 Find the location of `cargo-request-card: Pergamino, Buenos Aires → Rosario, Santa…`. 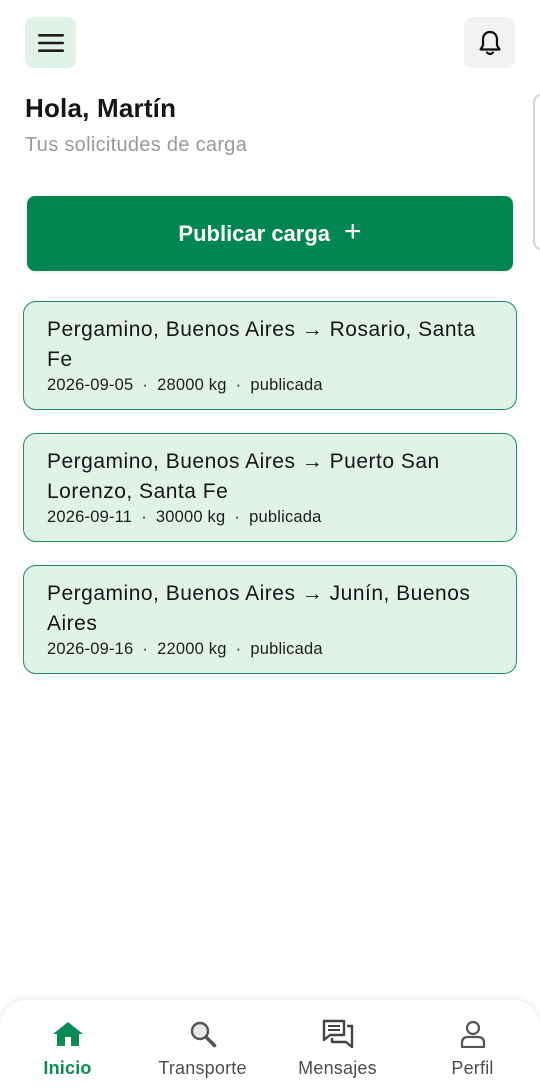

cargo-request-card: Pergamino, Buenos Aires → Rosario, Santa… is located at coordinates (270, 355).